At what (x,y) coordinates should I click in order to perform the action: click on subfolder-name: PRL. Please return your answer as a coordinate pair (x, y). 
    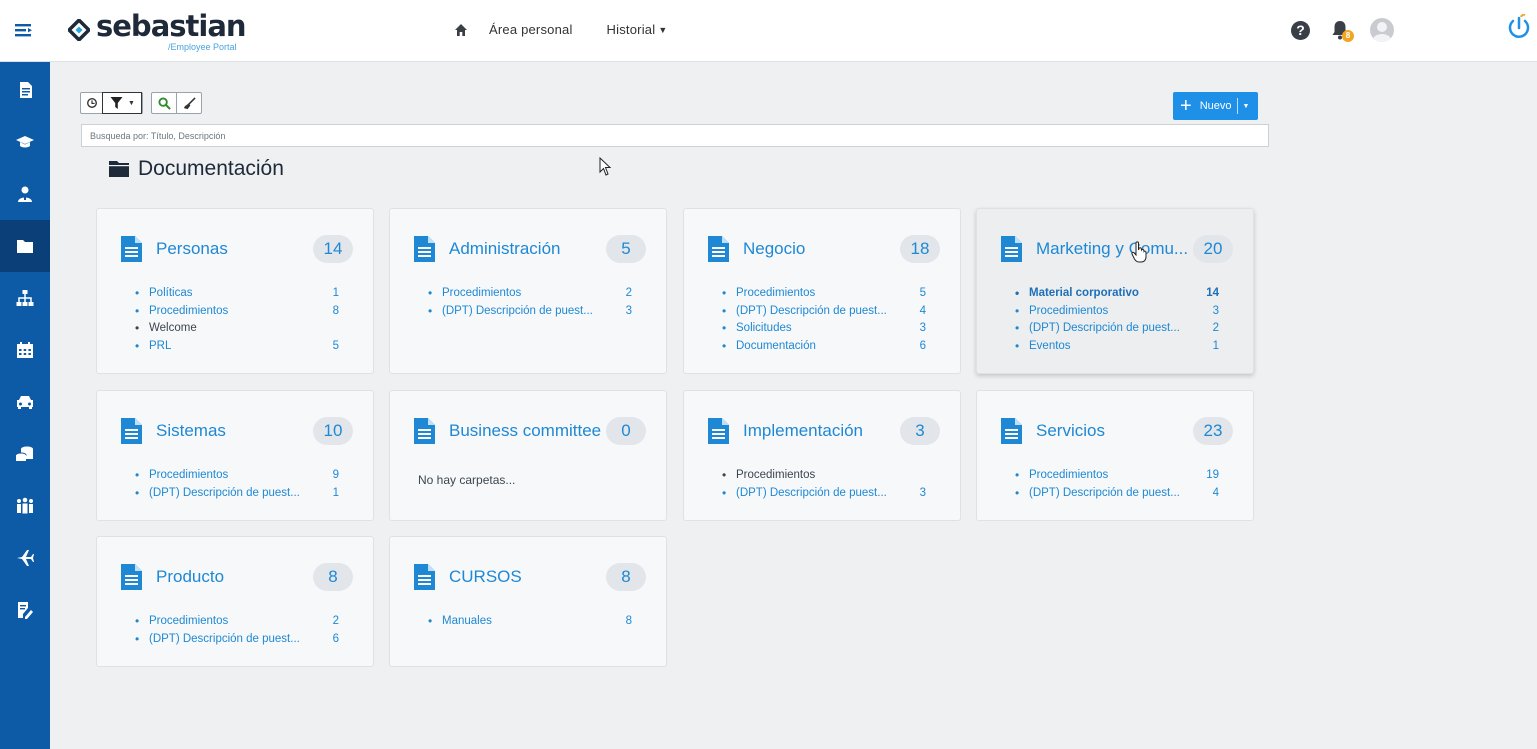
    Looking at the image, I should click on (160, 346).